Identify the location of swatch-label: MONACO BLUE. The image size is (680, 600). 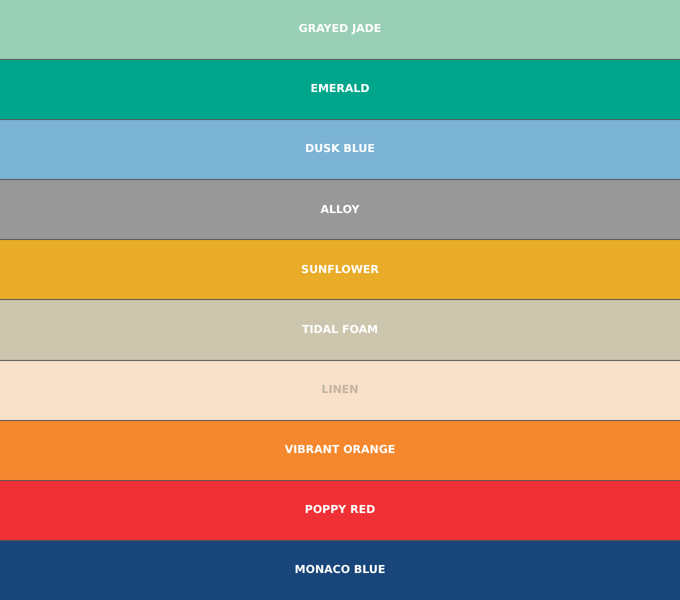
(340, 570).